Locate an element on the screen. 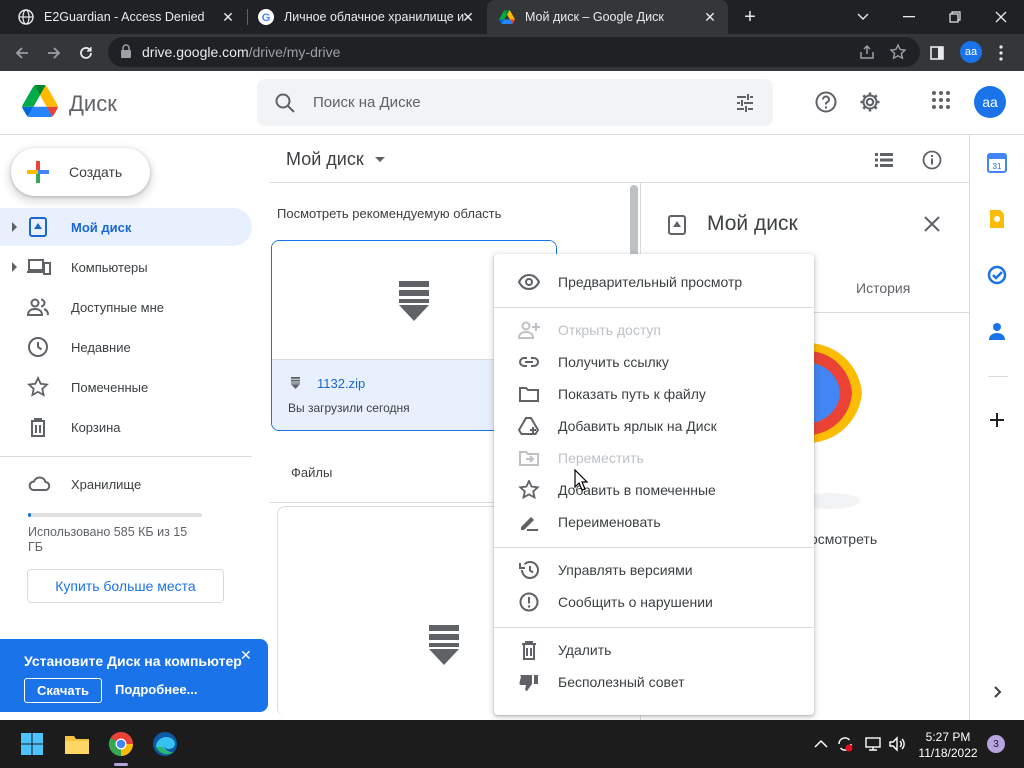 The width and height of the screenshot is (1024, 768). menu-item-add-shortcut: Добавить ярлык на Диск is located at coordinates (654, 426).